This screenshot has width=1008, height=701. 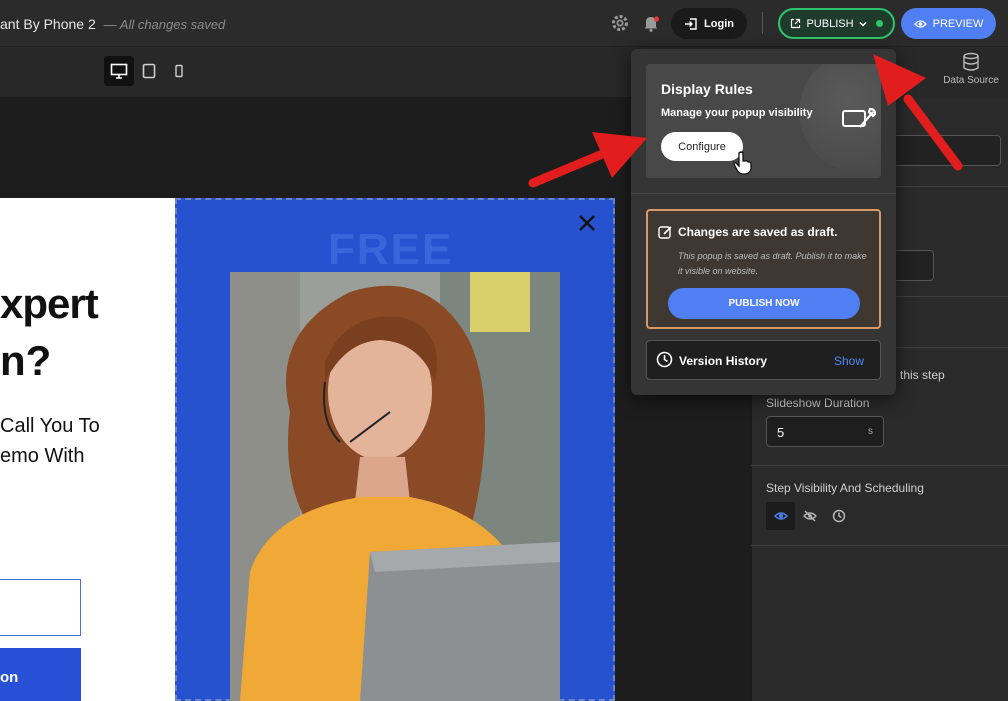 What do you see at coordinates (587, 160) in the screenshot?
I see `arrow-to-configure` at bounding box center [587, 160].